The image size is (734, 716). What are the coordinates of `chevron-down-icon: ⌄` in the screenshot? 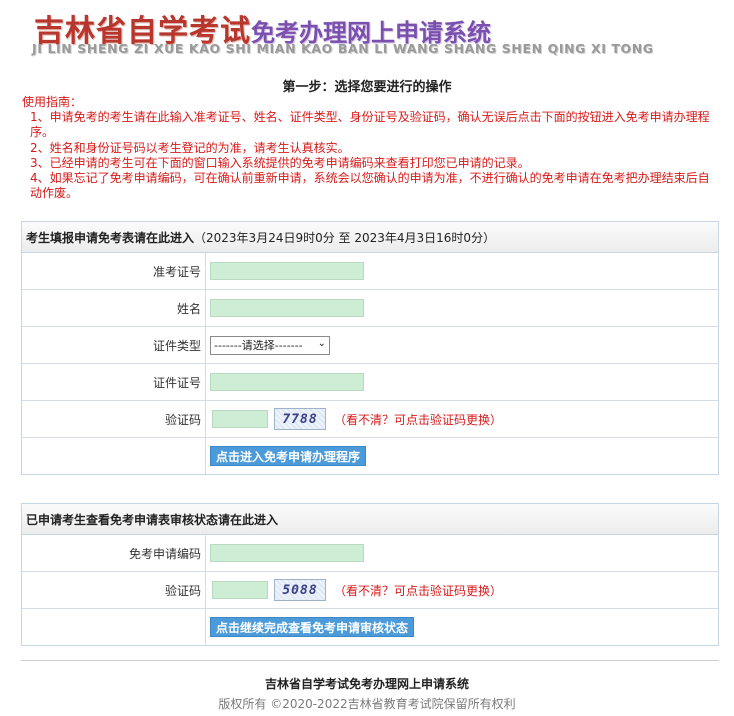 It's located at (321, 343).